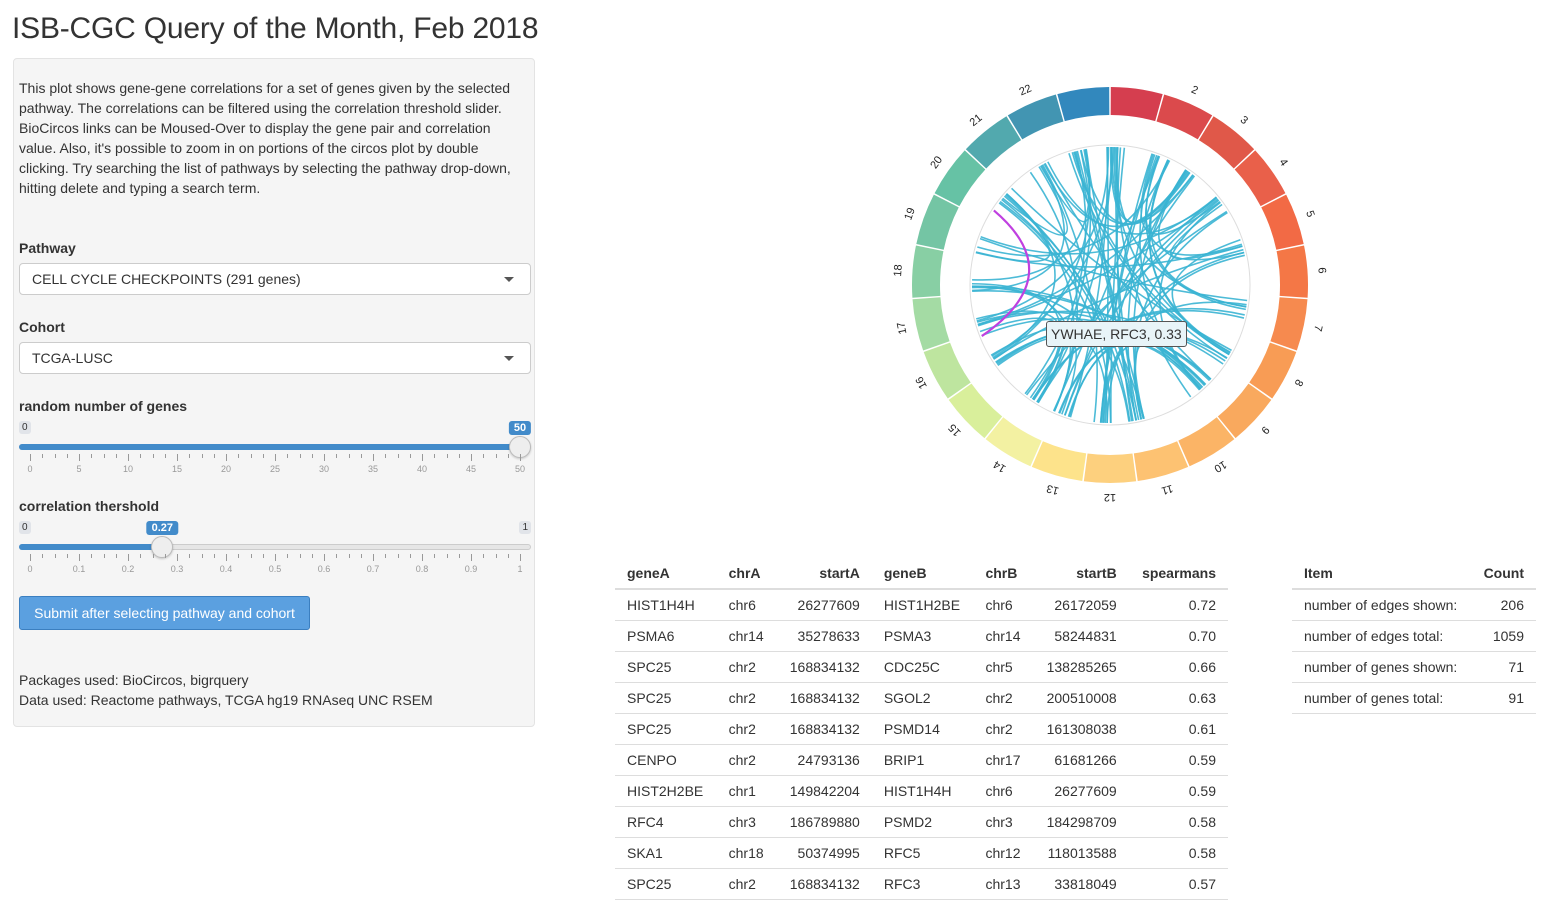 The width and height of the screenshot is (1554, 903). I want to click on genes-slider-label: random number of genes, so click(103, 406).